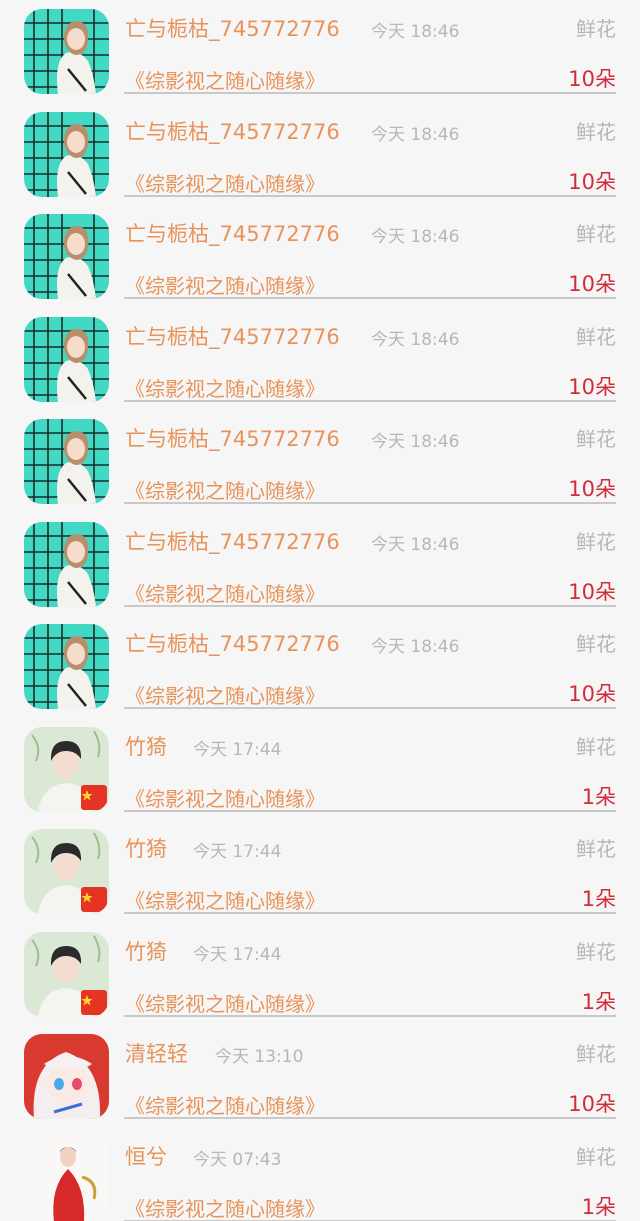  What do you see at coordinates (320, 1174) in the screenshot?
I see `list-item: 恒兮 今天 07:43 鲜花《综影视之随心随缘》 1朵` at bounding box center [320, 1174].